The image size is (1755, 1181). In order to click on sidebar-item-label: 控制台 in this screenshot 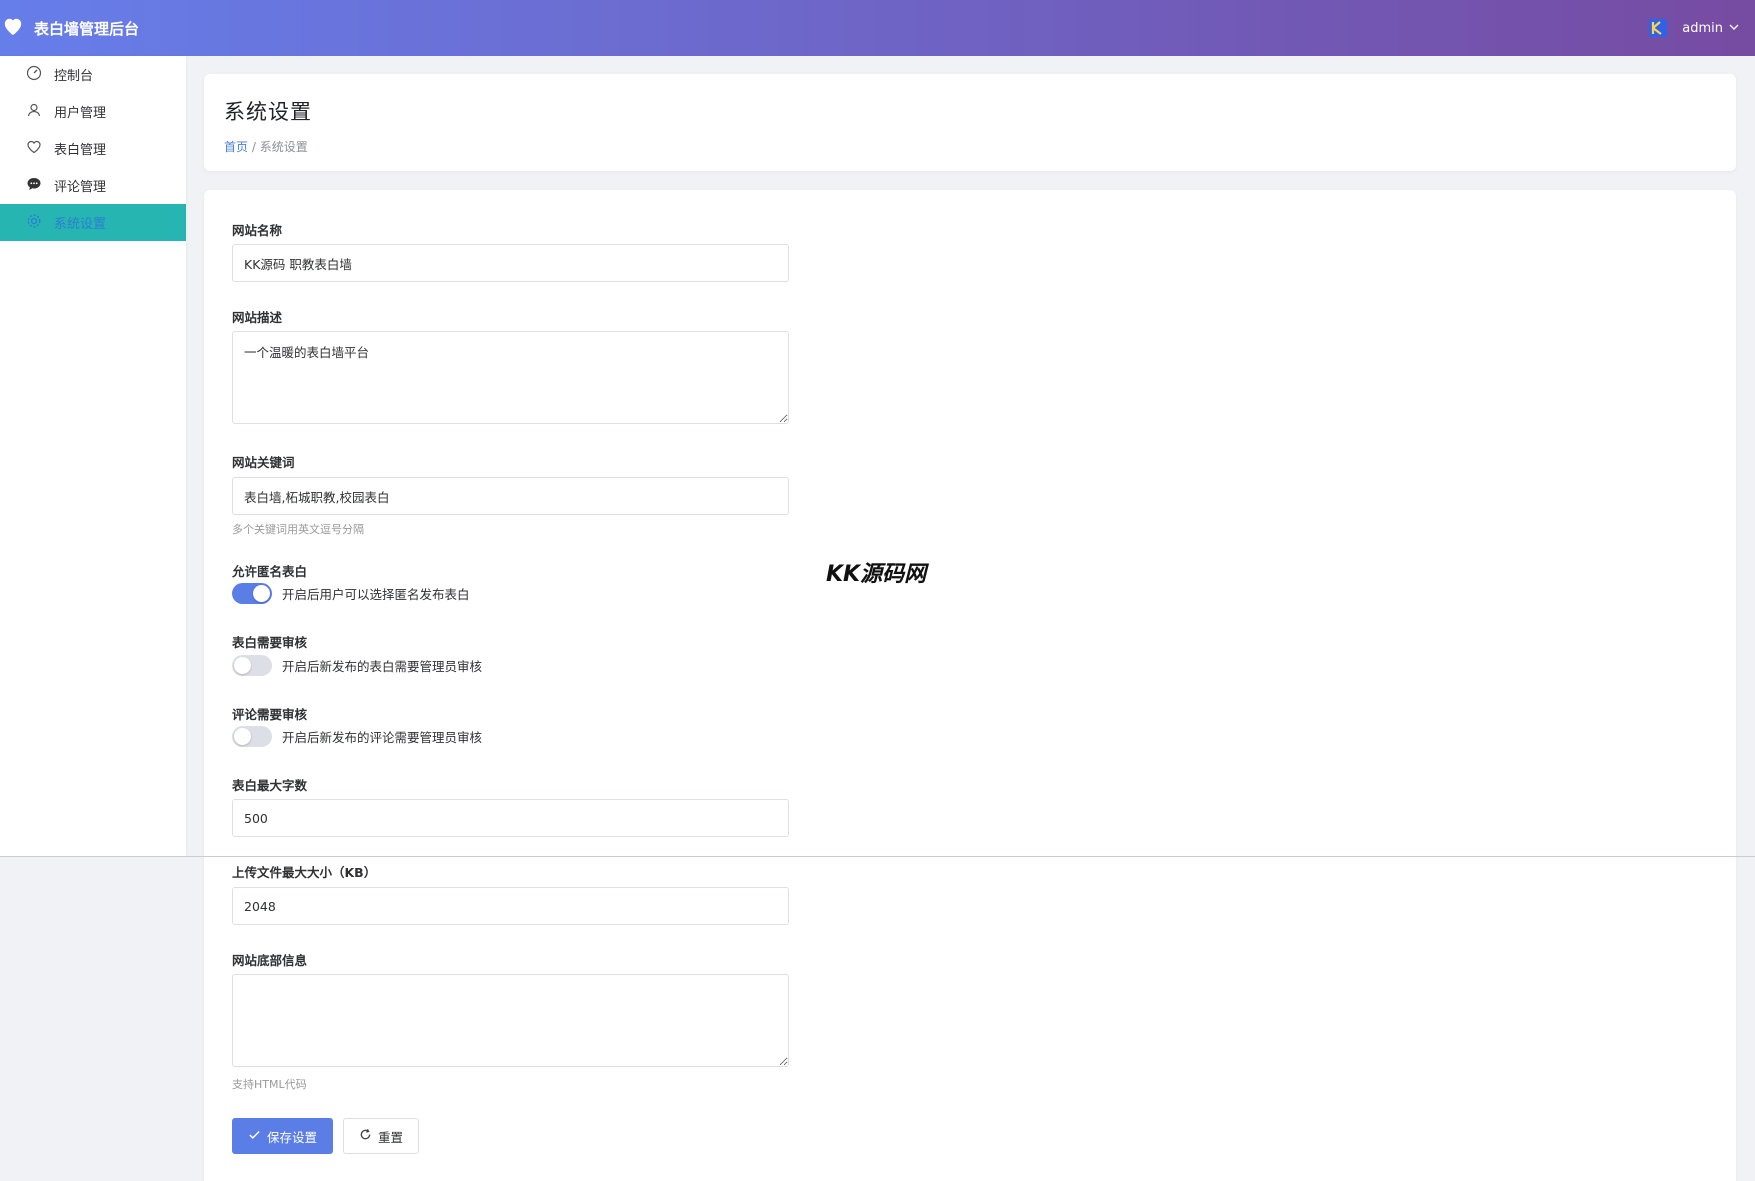, I will do `click(74, 76)`.